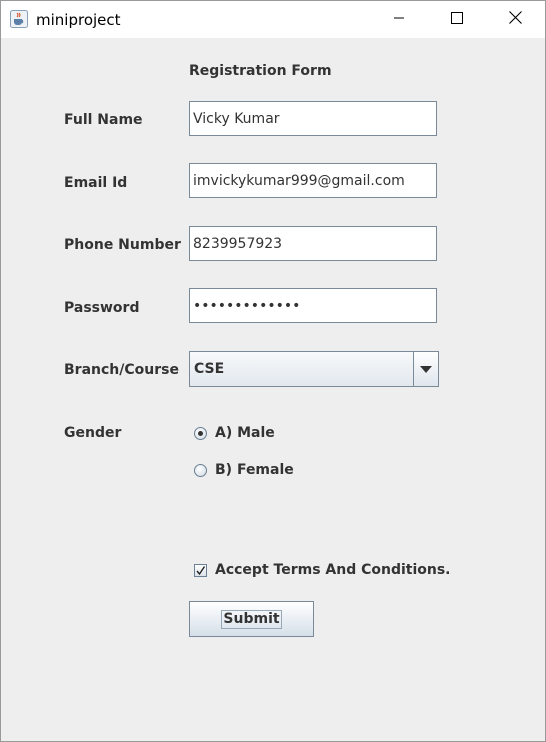 This screenshot has width=546, height=742. What do you see at coordinates (313, 243) in the screenshot?
I see `phone-field` at bounding box center [313, 243].